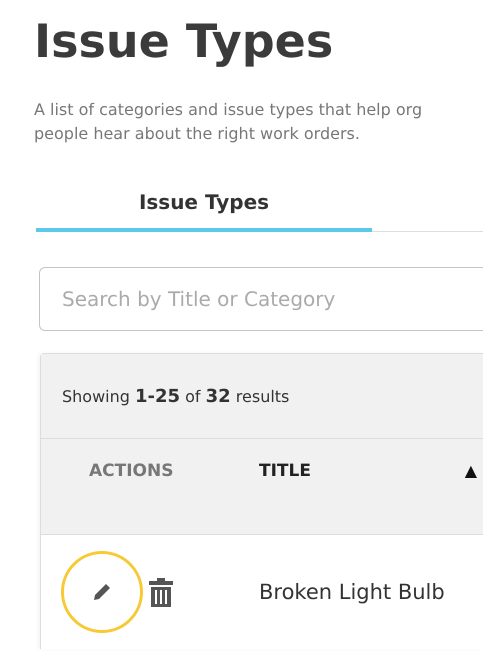  What do you see at coordinates (261, 299) in the screenshot?
I see `search-field: Search by Title or Category` at bounding box center [261, 299].